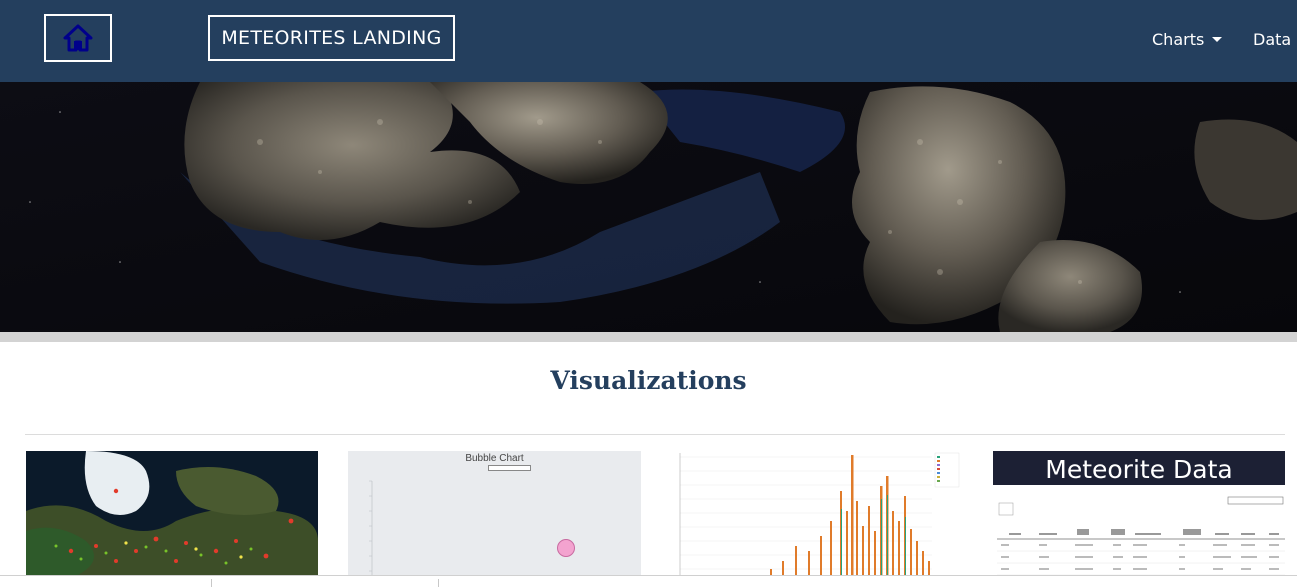 The height and width of the screenshot is (587, 1297). Describe the element at coordinates (648, 380) in the screenshot. I see `section-title: Visualizations` at that location.